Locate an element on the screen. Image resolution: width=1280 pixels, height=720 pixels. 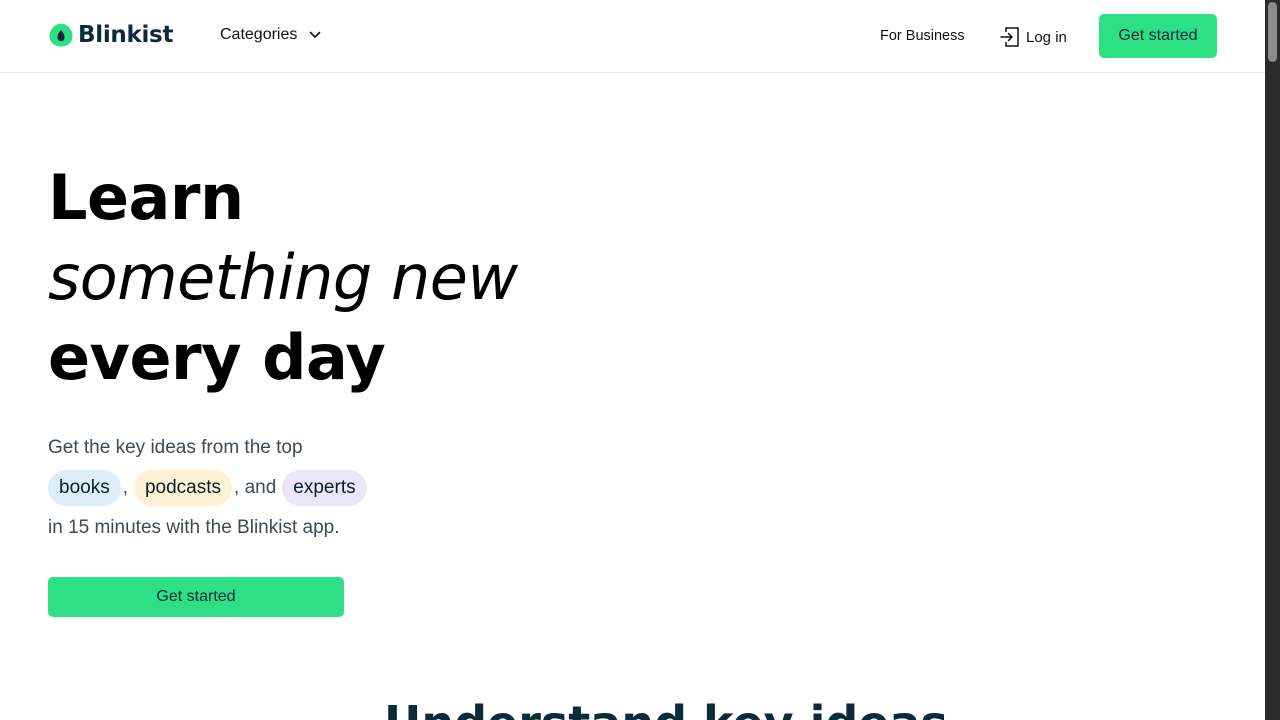
subtitle-row-1: Get the key ideas from the top is located at coordinates (207, 448).